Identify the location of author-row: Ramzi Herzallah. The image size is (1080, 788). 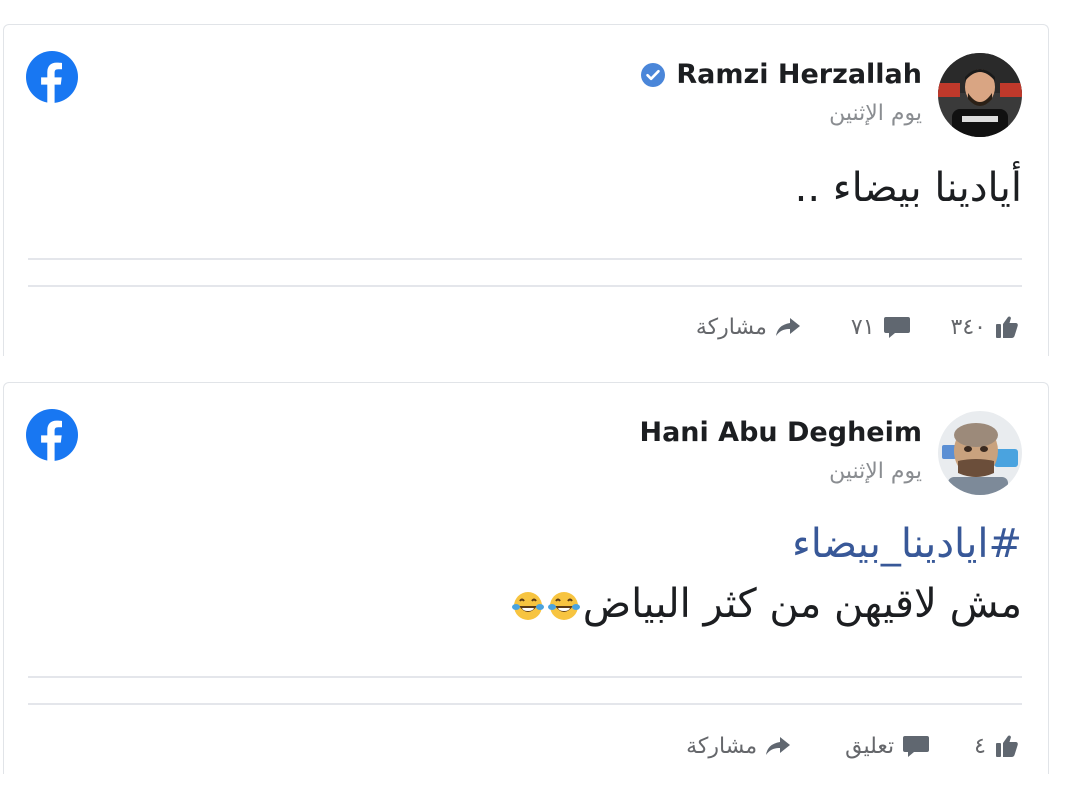
(781, 74).